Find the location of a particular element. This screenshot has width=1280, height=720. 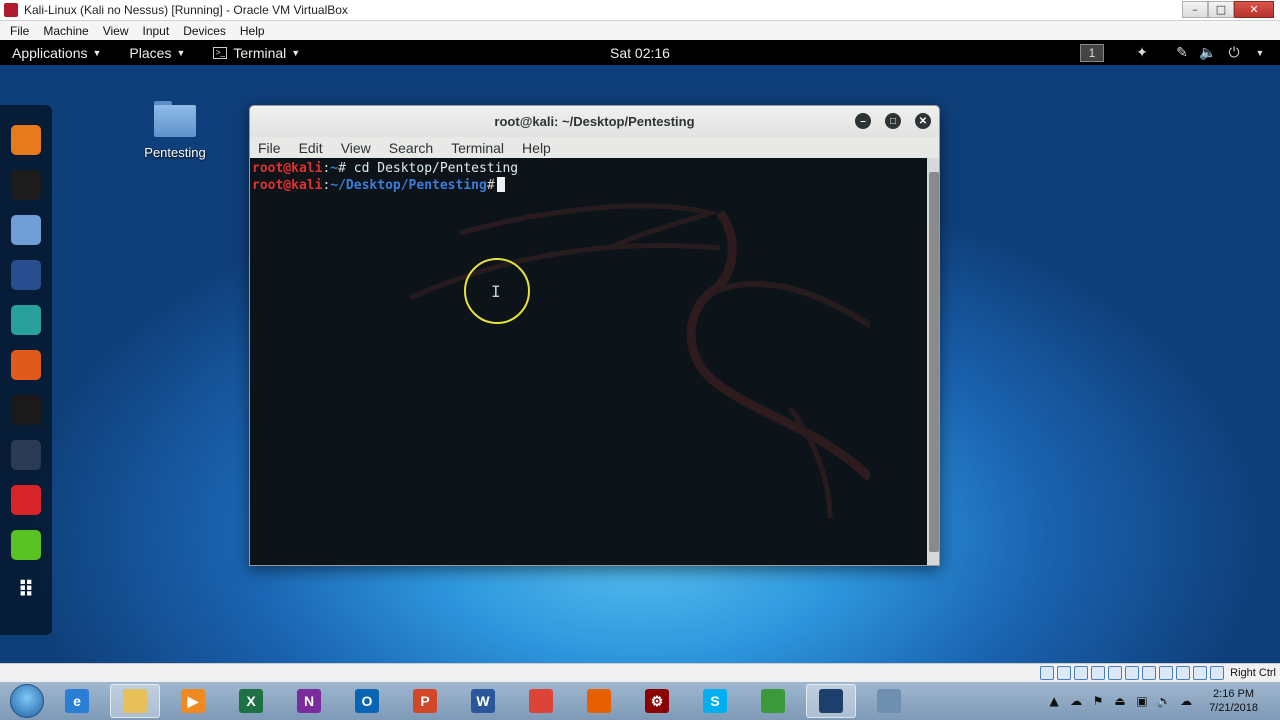

taskbar-app-outlook: O is located at coordinates (367, 701).